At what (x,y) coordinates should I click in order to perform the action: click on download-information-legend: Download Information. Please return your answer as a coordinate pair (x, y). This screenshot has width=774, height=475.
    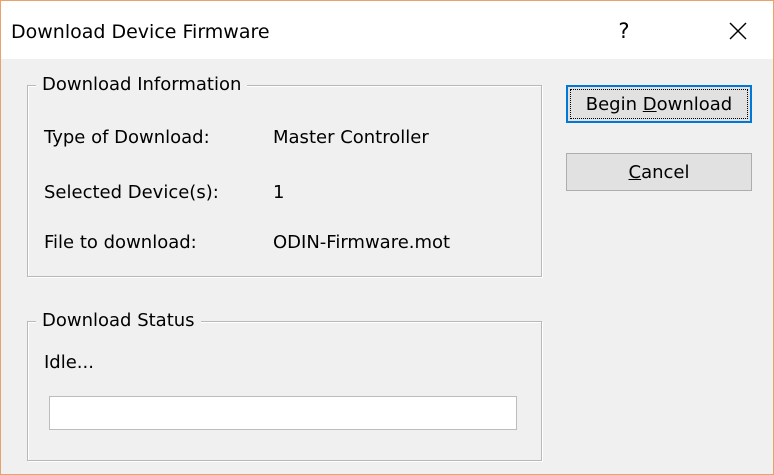
    Looking at the image, I should click on (142, 85).